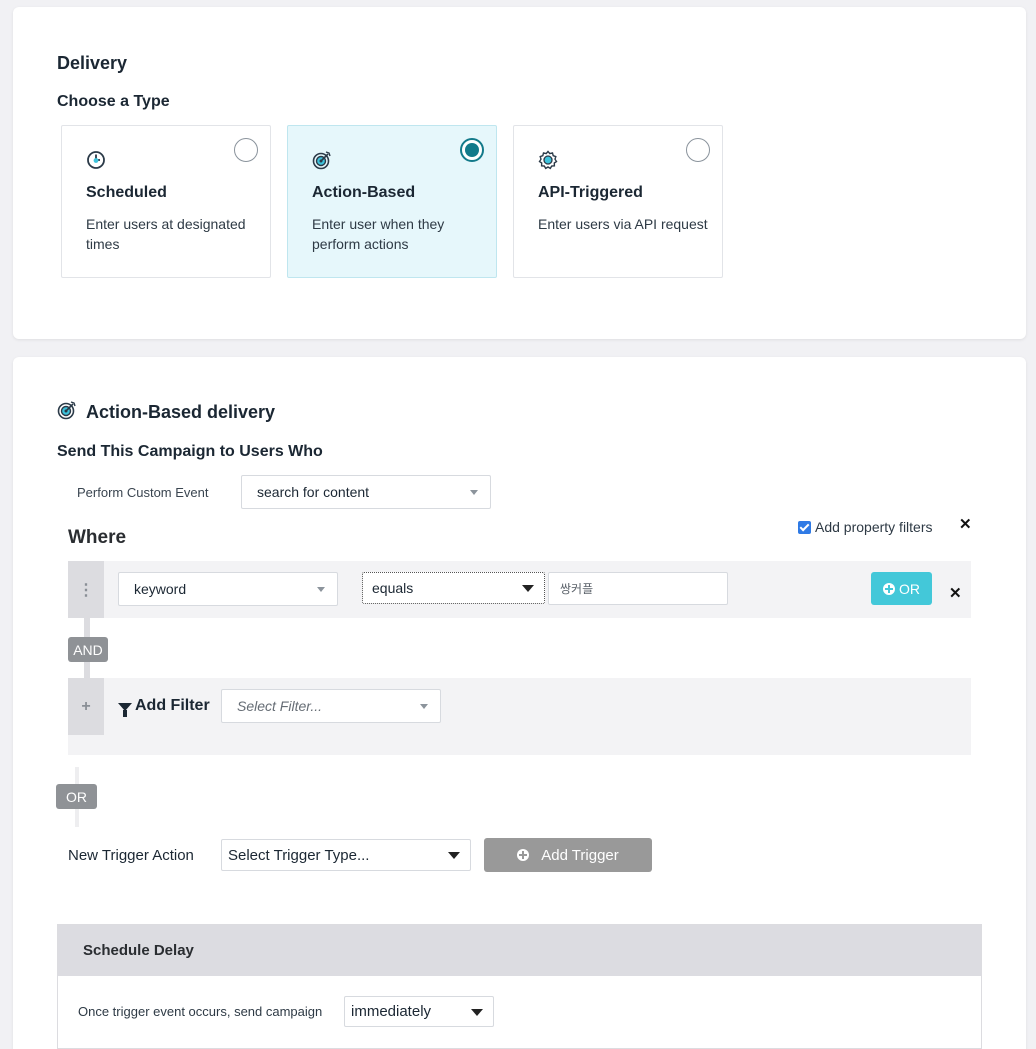 This screenshot has height=1049, width=1036. What do you see at coordinates (166, 234) in the screenshot?
I see `type-description: Enter users at designated times` at bounding box center [166, 234].